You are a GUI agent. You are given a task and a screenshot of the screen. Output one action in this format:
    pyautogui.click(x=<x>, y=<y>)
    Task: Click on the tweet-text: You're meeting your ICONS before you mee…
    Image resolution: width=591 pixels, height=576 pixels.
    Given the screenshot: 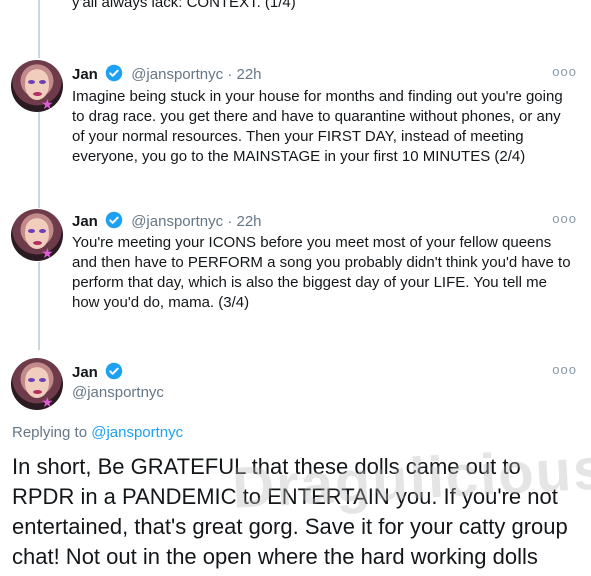 What is the action you would take?
    pyautogui.click(x=321, y=272)
    